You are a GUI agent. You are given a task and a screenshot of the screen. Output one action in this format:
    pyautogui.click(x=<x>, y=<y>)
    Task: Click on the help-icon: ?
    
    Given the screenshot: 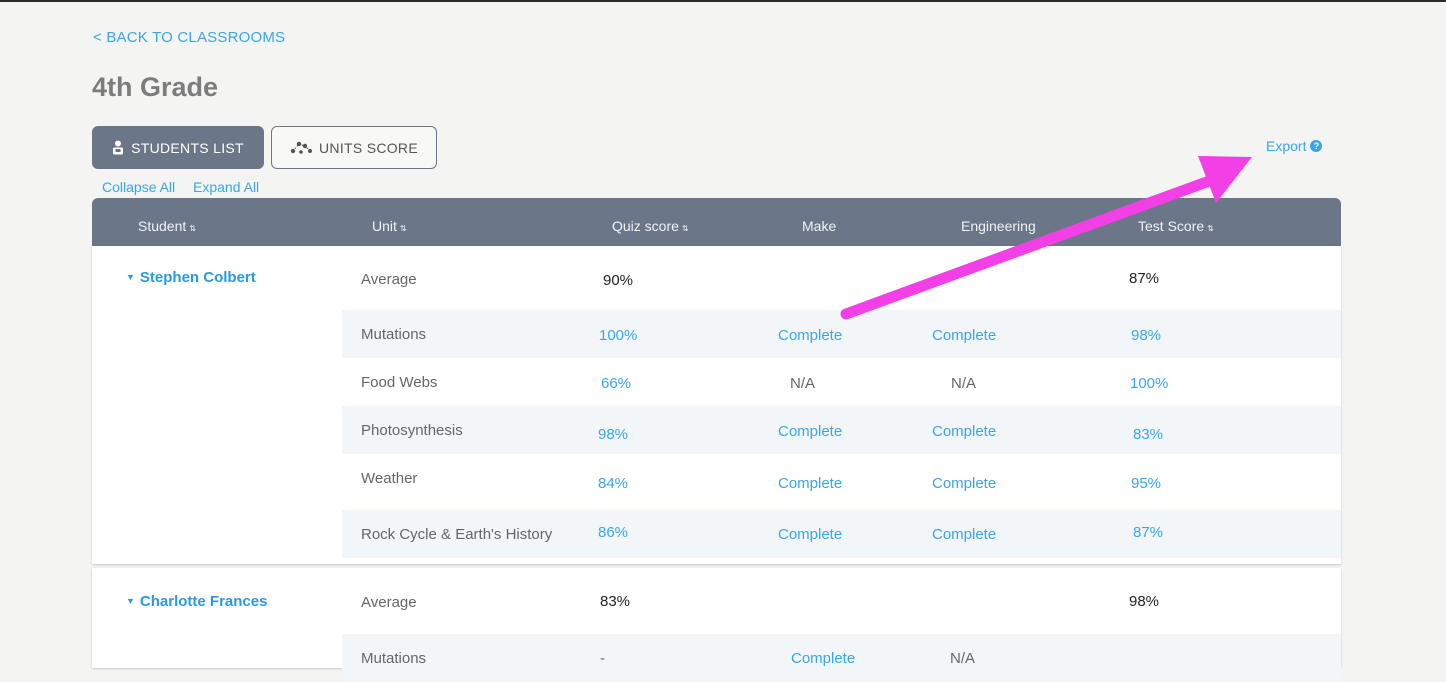 What is the action you would take?
    pyautogui.click(x=1316, y=146)
    